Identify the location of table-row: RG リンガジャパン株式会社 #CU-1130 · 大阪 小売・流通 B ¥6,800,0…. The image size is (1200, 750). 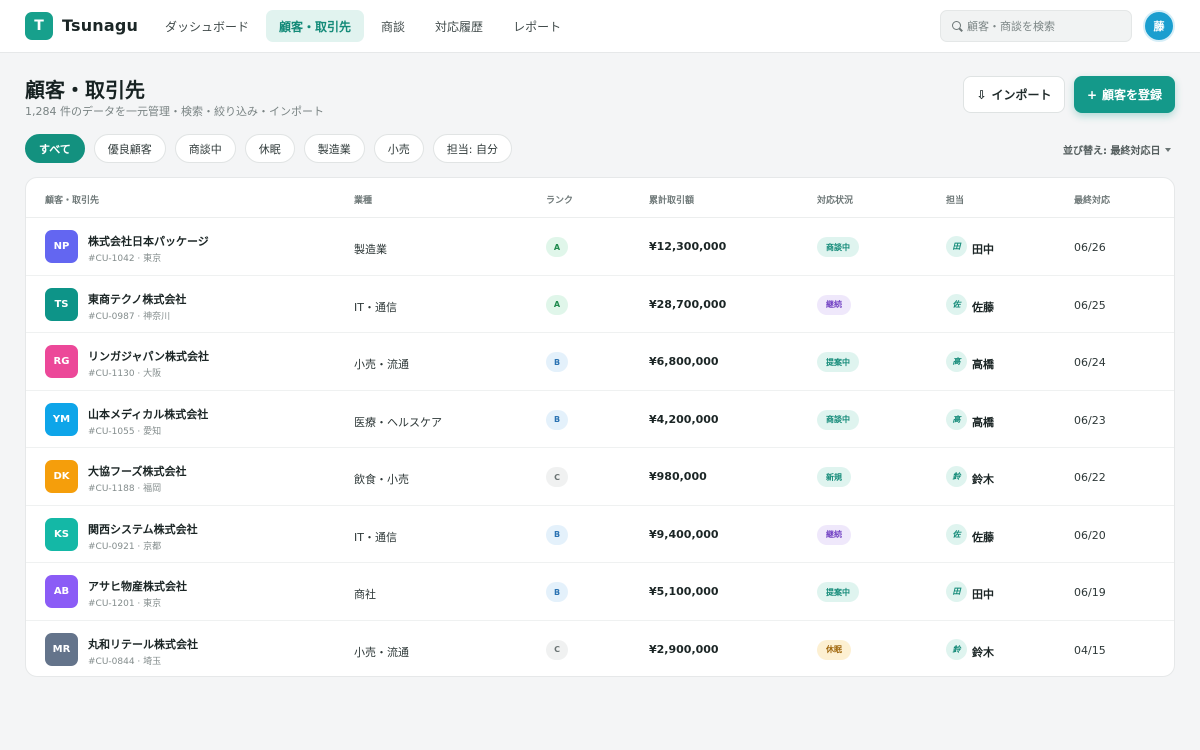
(600, 362).